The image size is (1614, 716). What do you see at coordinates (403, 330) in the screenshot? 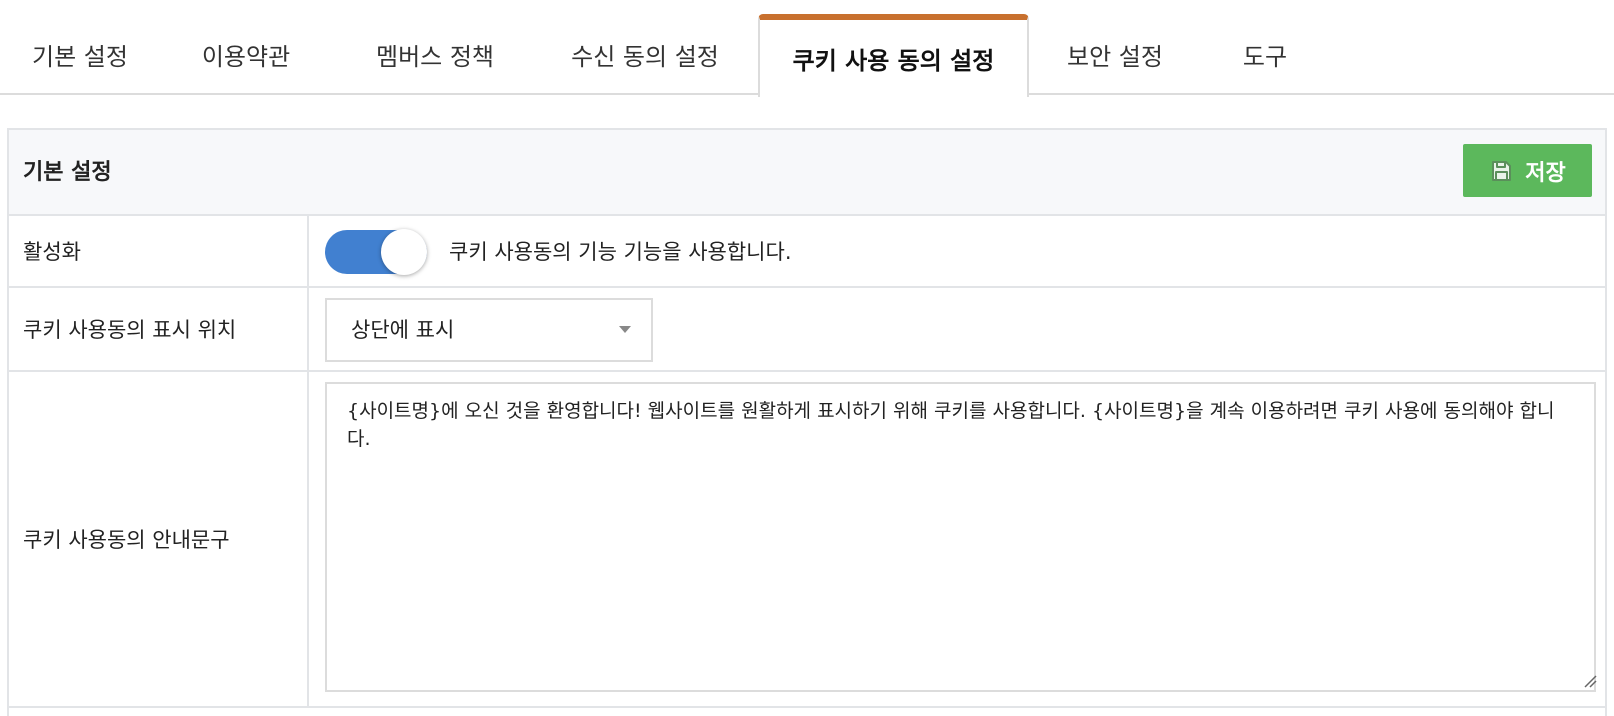
I see `position-select-value: 상단에 표시` at bounding box center [403, 330].